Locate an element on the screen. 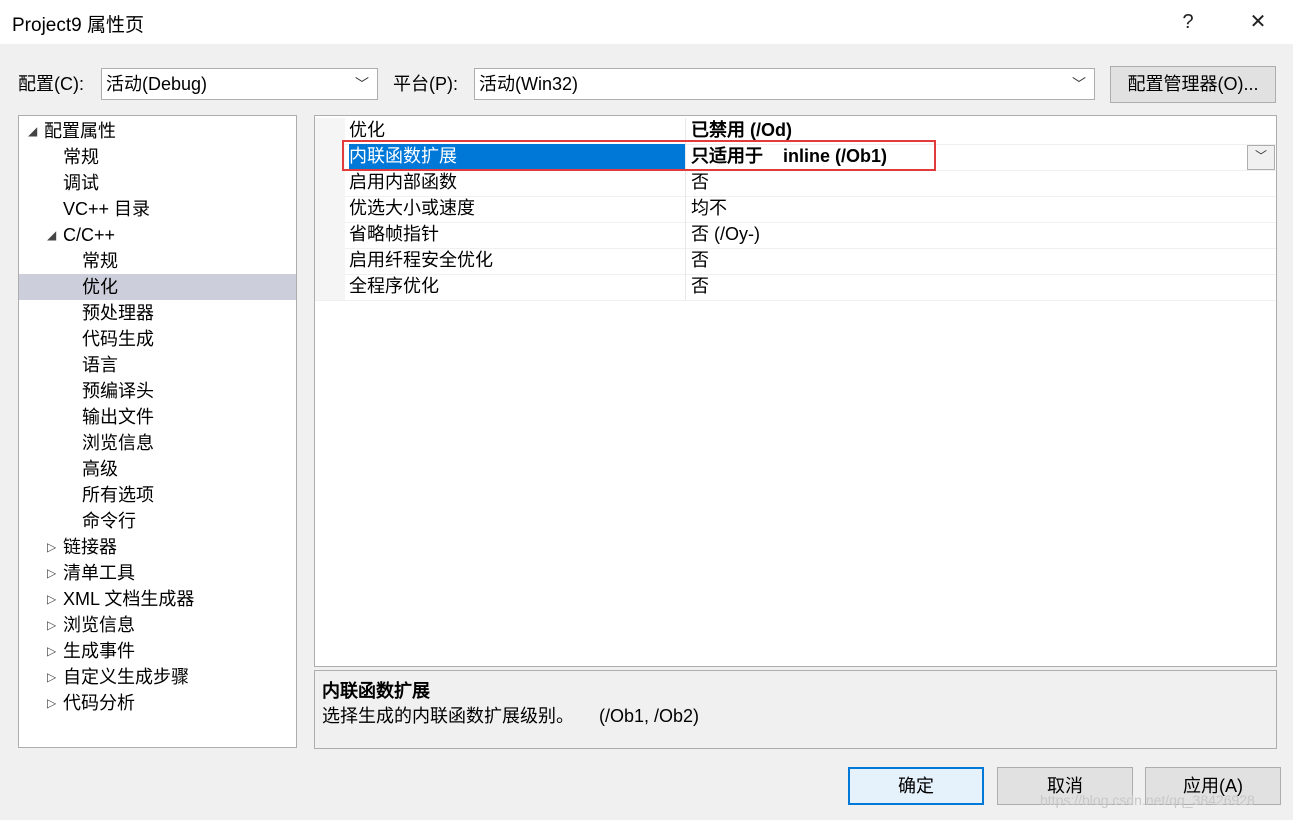 This screenshot has width=1293, height=820. property-name: 全程序优化 is located at coordinates (394, 286).